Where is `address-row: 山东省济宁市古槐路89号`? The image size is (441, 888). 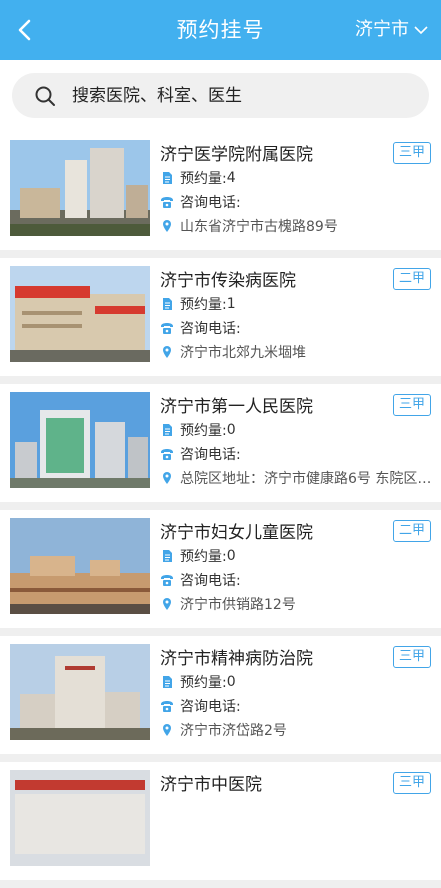 address-row: 山东省济宁市古槐路89号 is located at coordinates (249, 226).